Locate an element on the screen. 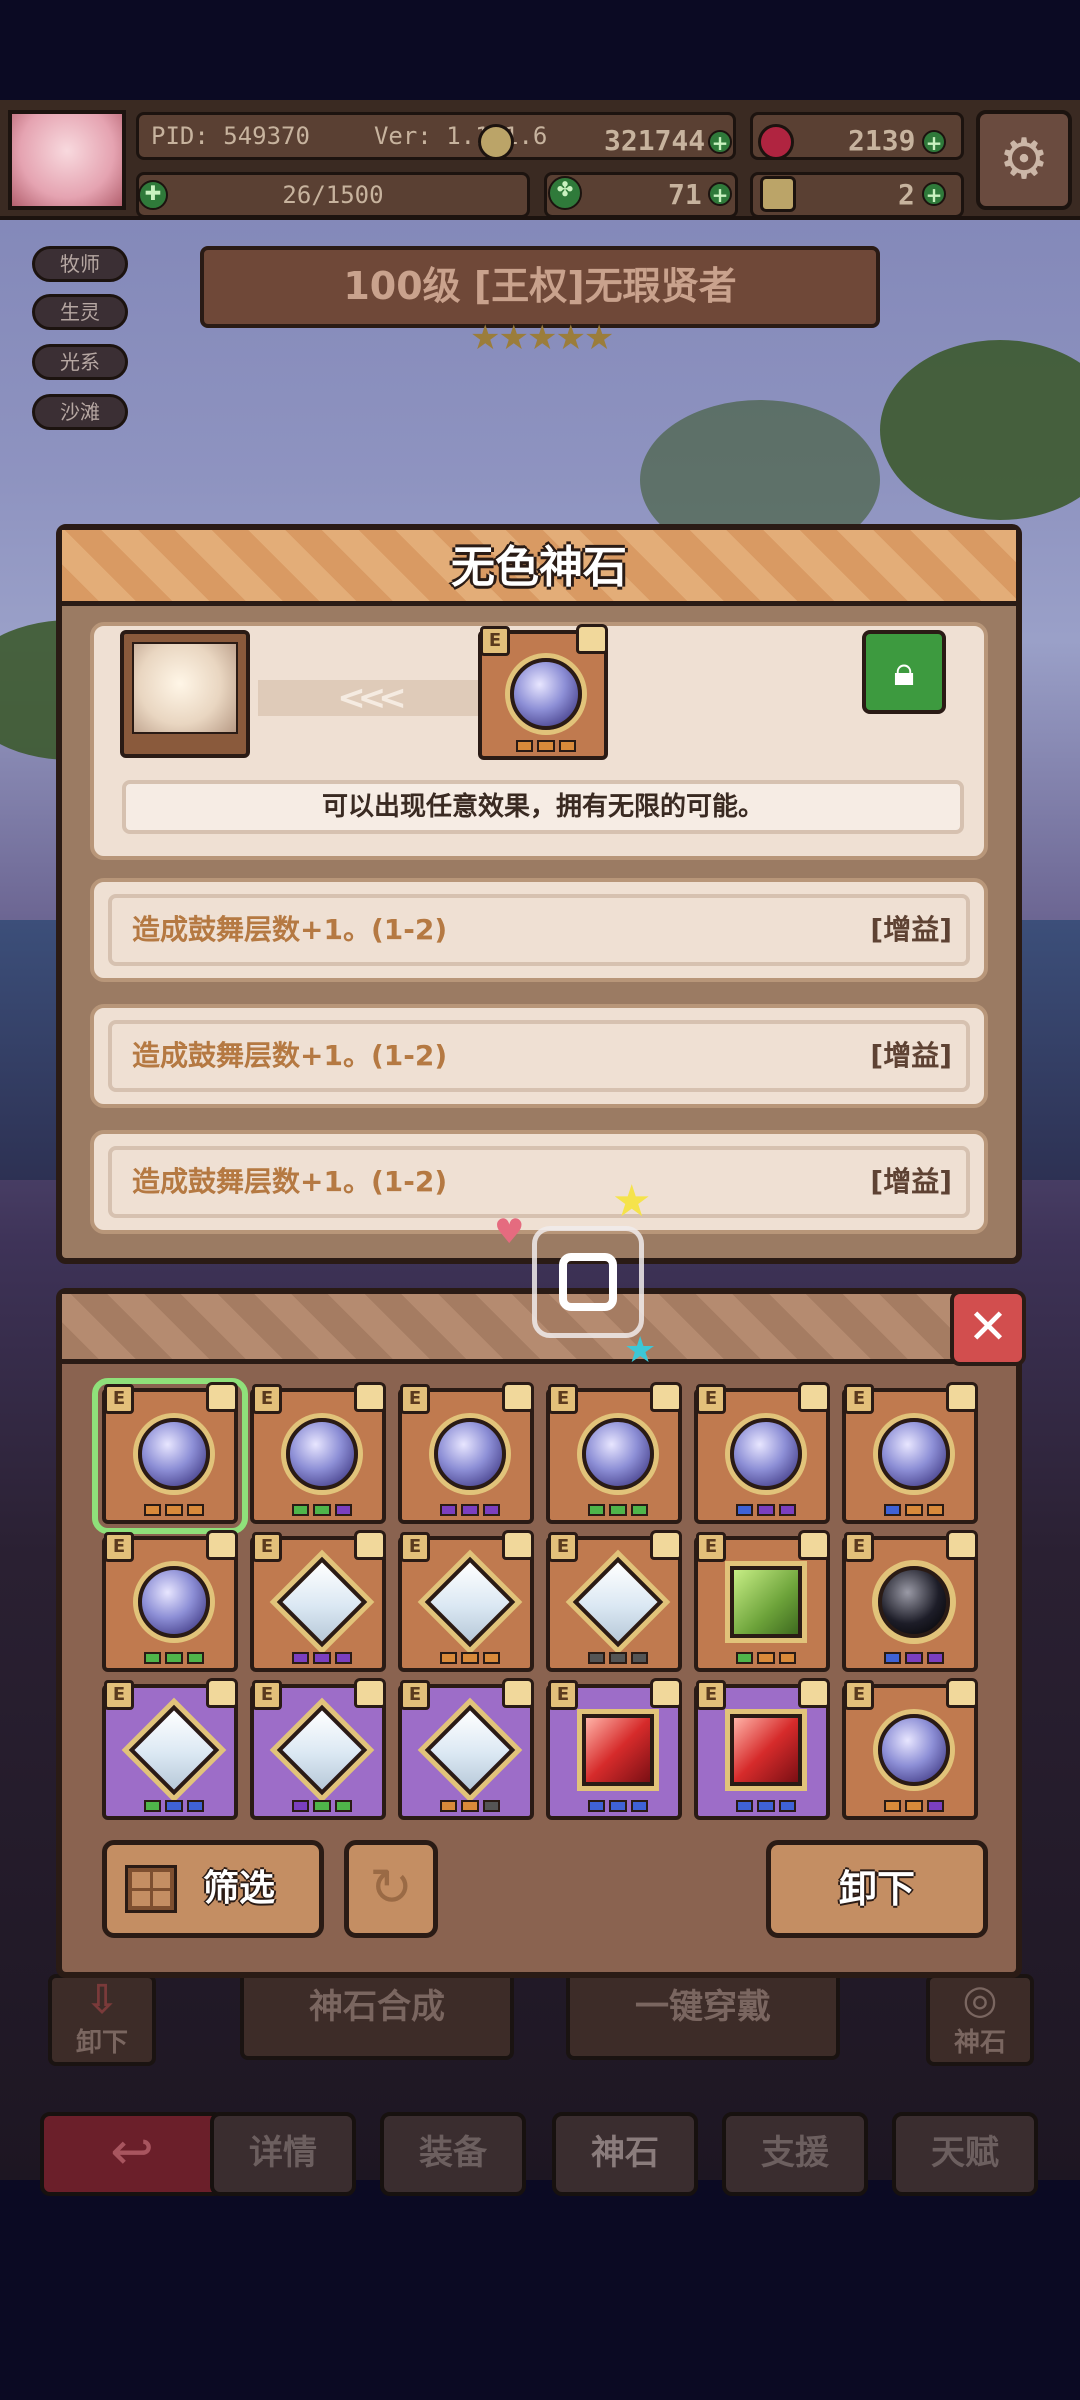 Image resolution: width=1080 pixels, height=2400 pixels. padlock-icon: 🔒︎ is located at coordinates (904, 672).